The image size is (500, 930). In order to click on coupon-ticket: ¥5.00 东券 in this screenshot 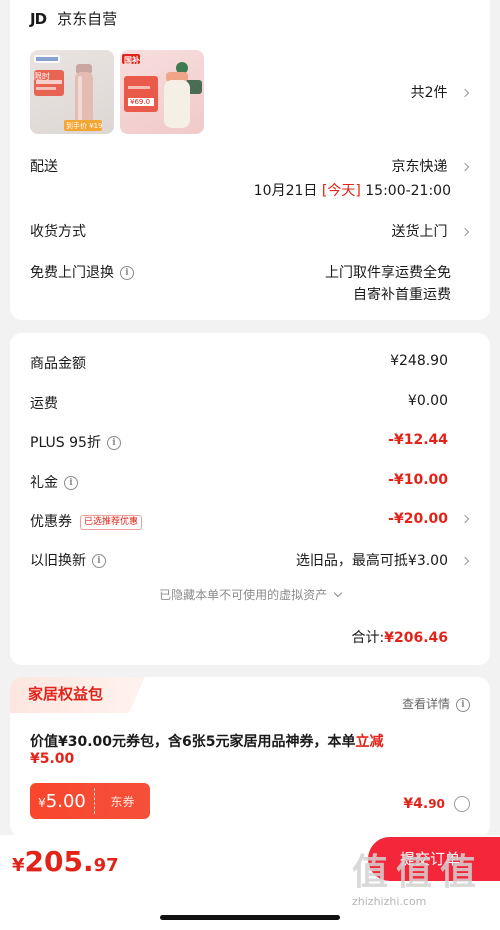, I will do `click(90, 801)`.